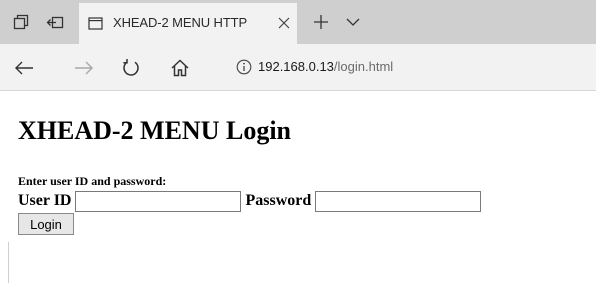 The width and height of the screenshot is (596, 283). Describe the element at coordinates (321, 22) in the screenshot. I see `plus-icon` at that location.